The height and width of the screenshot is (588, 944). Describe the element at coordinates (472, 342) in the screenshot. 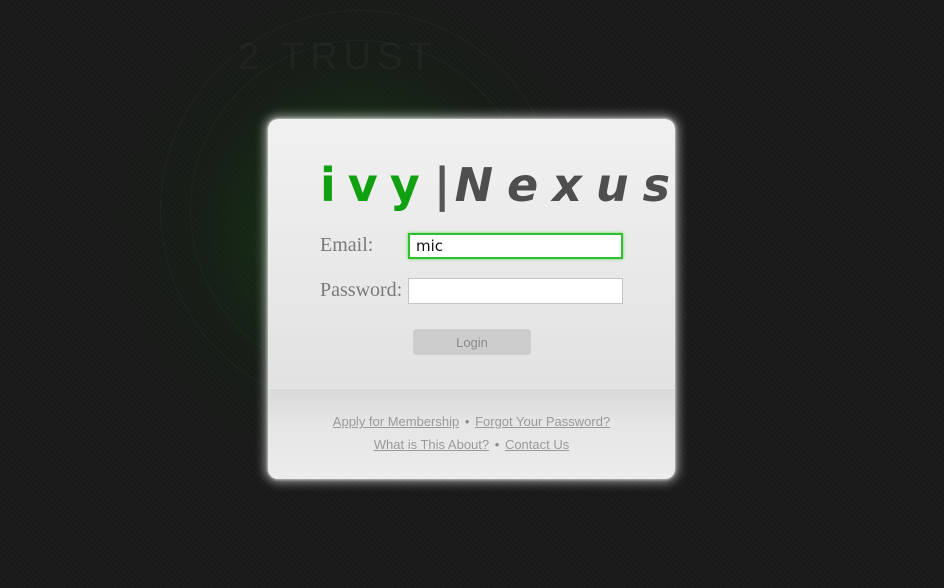

I see `login-button: Login` at that location.